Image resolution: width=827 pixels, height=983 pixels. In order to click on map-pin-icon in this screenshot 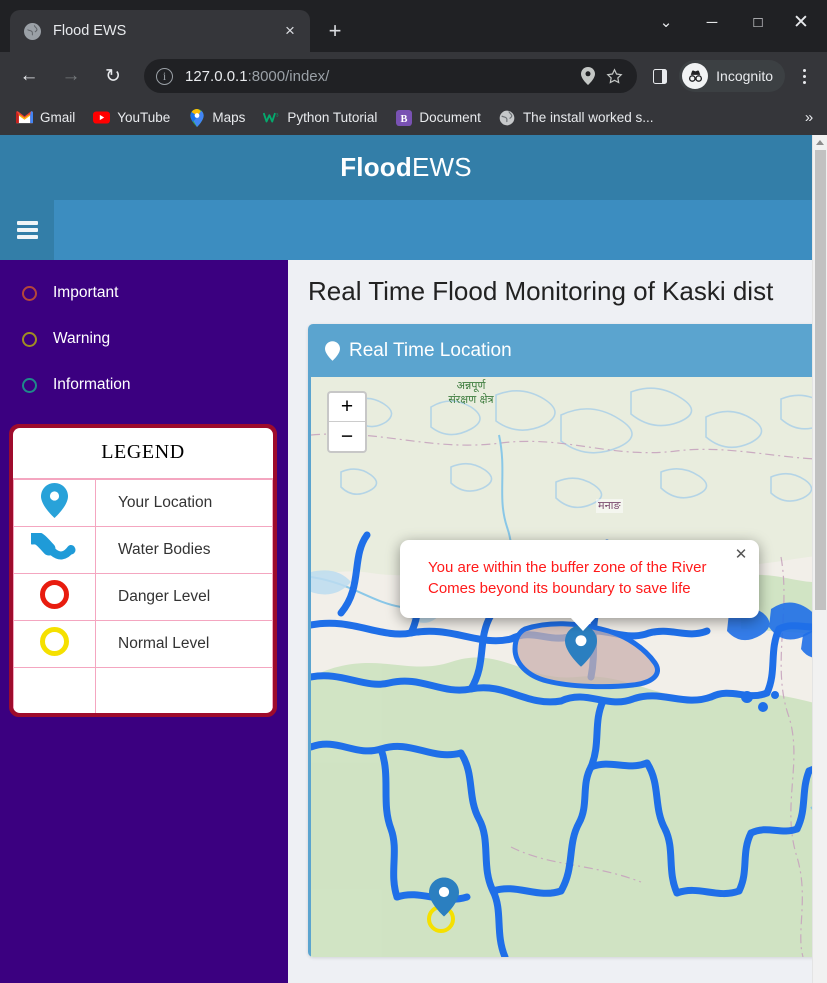, I will do `click(332, 350)`.